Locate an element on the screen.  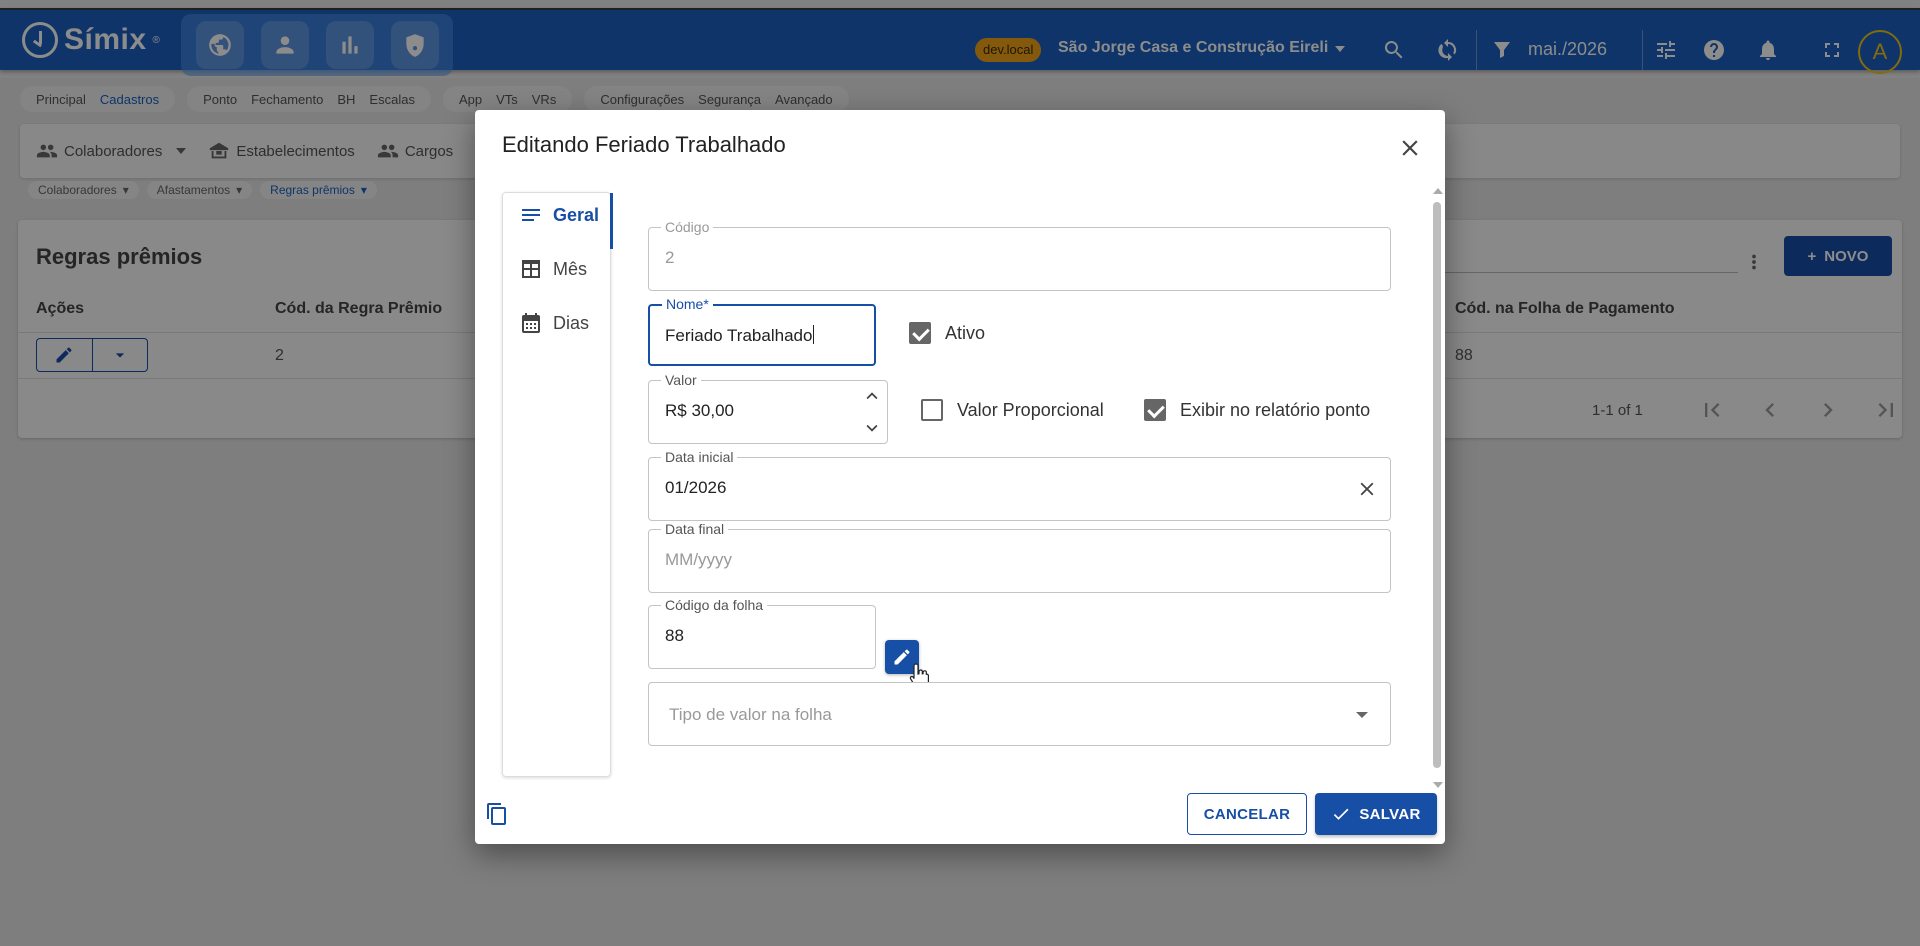
cancel-label: CANCELAR is located at coordinates (1247, 814).